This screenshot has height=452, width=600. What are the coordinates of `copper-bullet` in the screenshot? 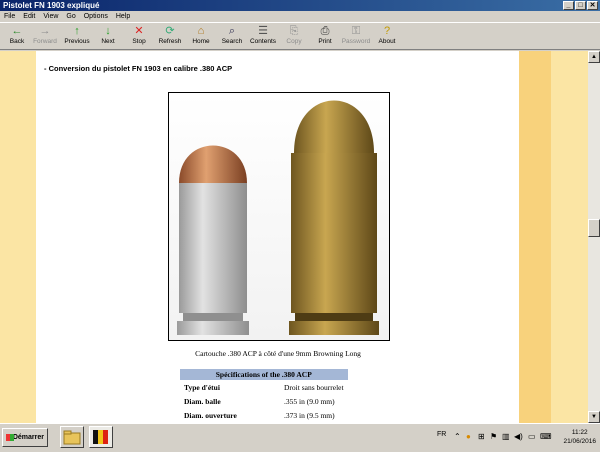 It's located at (213, 164).